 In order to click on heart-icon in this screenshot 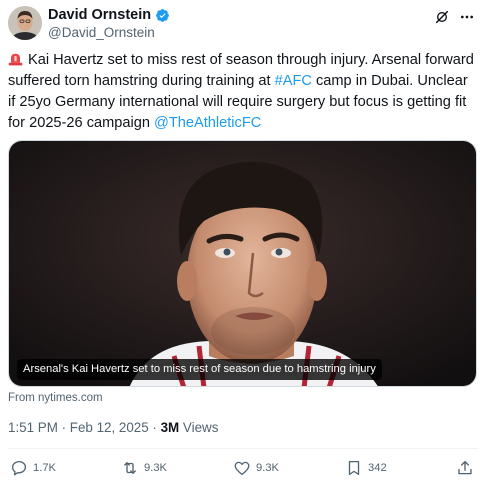, I will do `click(242, 468)`.